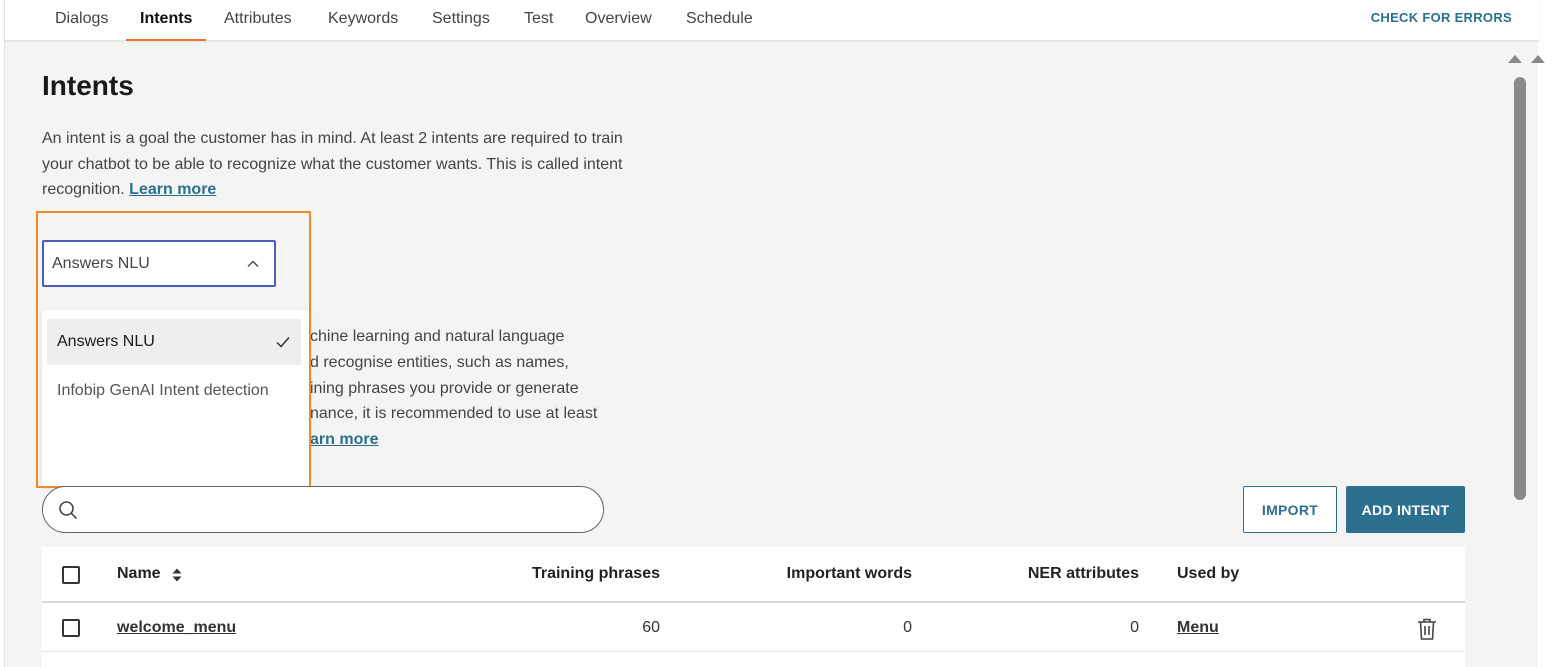 The width and height of the screenshot is (1552, 667). Describe the element at coordinates (618, 20) in the screenshot. I see `tab-overview: Overview` at that location.